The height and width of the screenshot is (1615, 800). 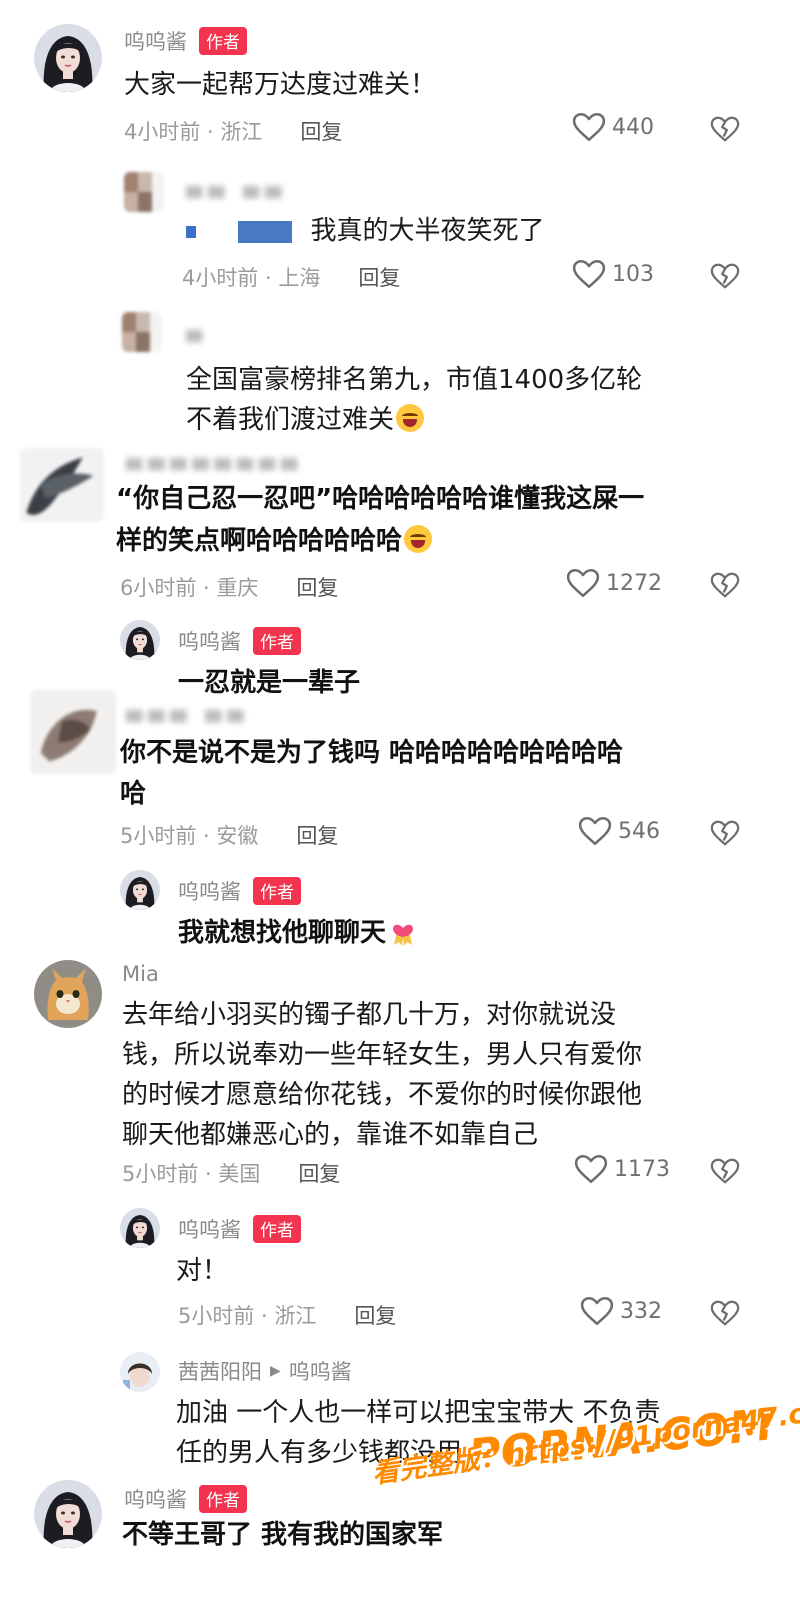 I want to click on like-button: 332, so click(x=621, y=1311).